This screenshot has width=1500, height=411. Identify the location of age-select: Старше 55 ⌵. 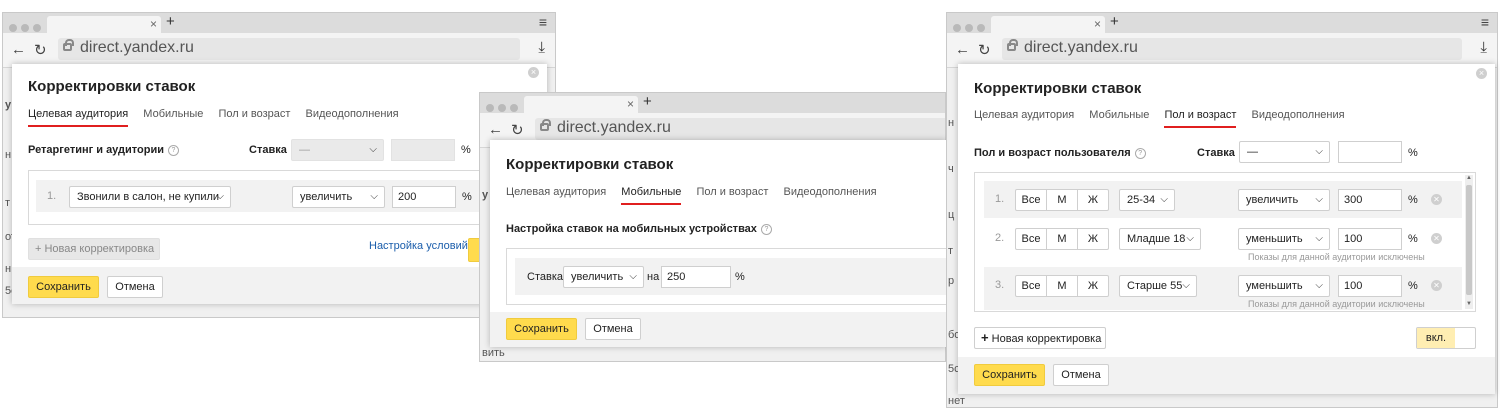
(1158, 286).